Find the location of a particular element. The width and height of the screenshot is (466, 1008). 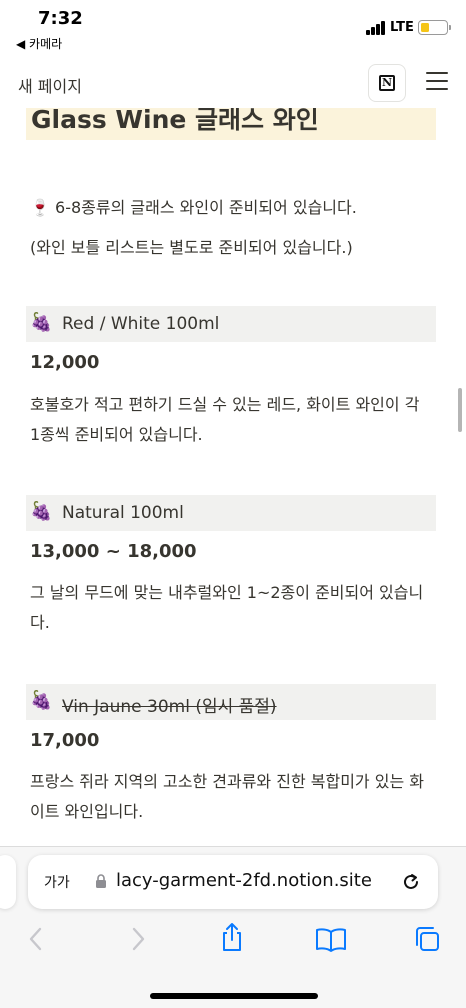

wine-item-price: 17,000 is located at coordinates (65, 740).